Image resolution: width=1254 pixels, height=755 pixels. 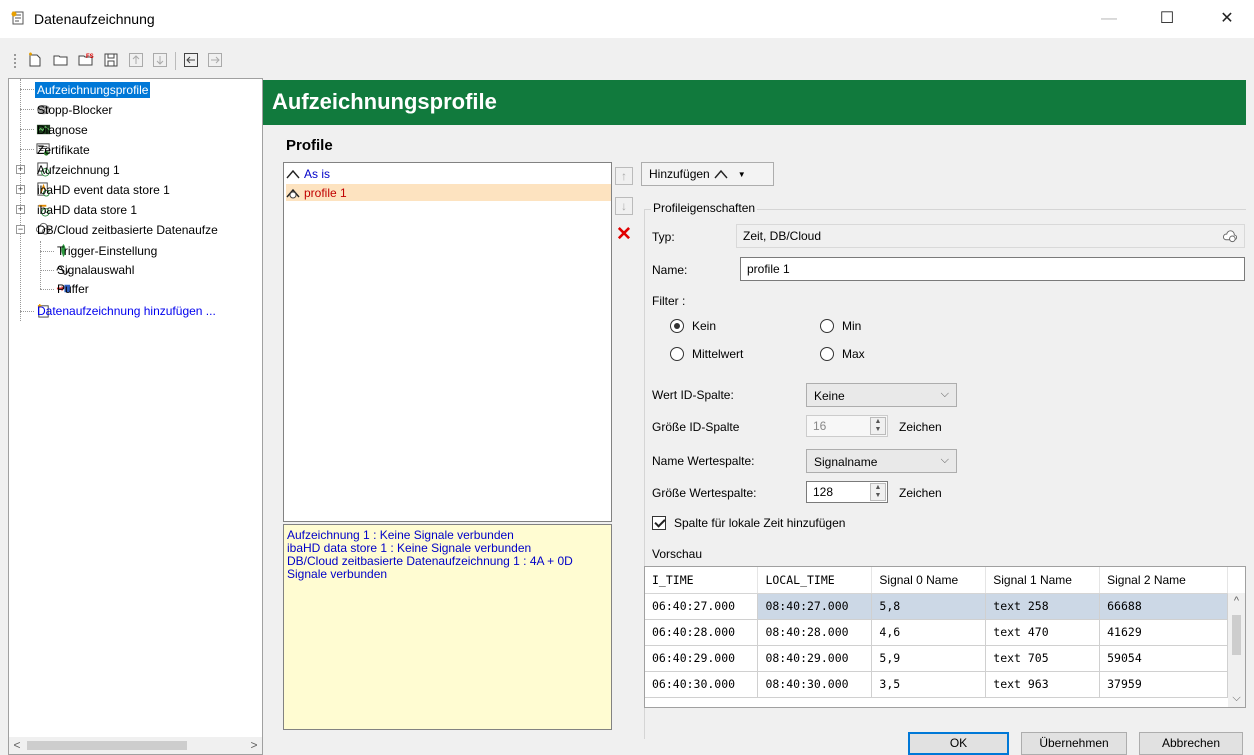 I want to click on tree-item-buffer: Puffer, so click(x=72, y=288).